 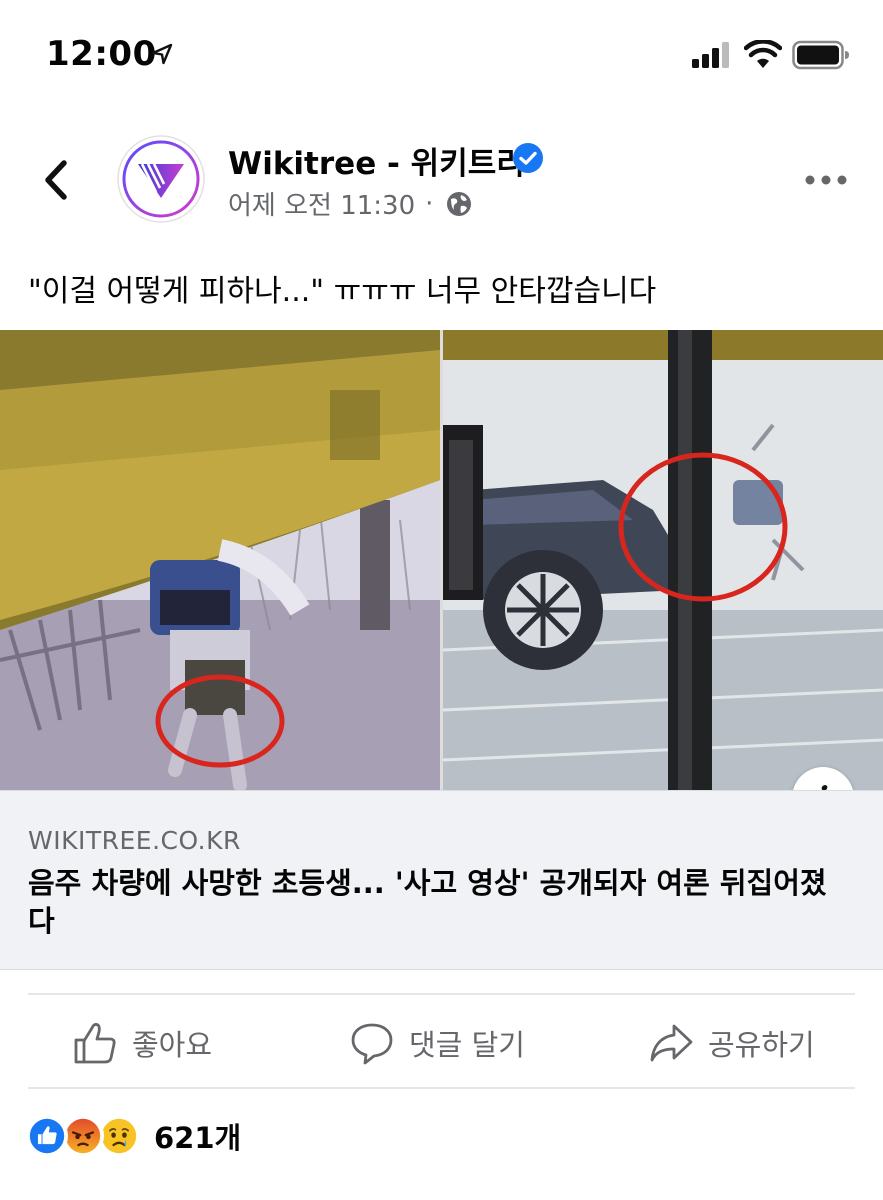 I want to click on share-label: 공유하기, so click(x=761, y=1045).